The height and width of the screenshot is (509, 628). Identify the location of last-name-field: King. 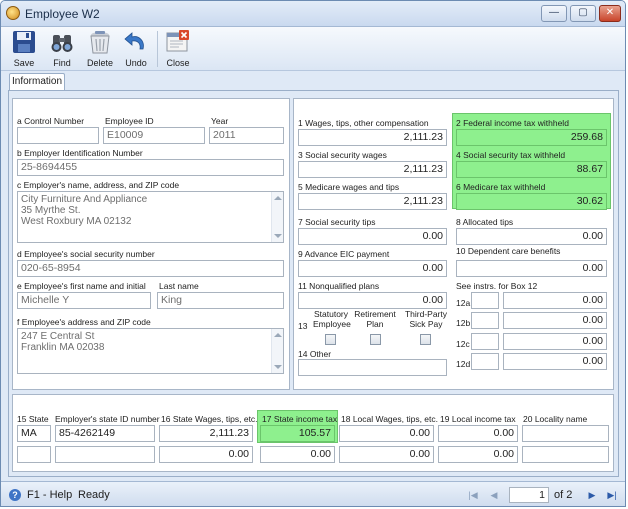
(220, 300).